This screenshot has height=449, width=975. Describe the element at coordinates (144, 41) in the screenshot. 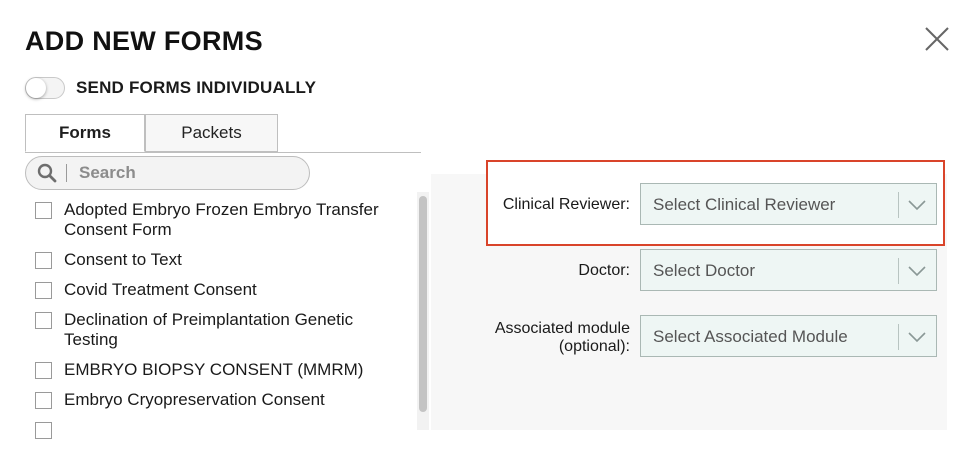

I see `dialog-title: ADD NEW FORMS` at that location.